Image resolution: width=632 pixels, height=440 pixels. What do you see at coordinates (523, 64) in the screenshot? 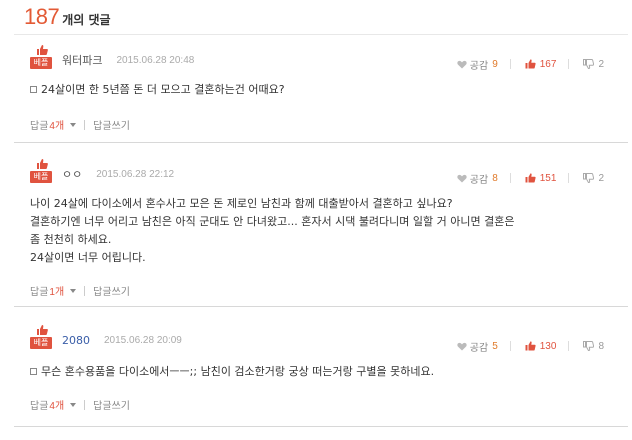
I see `comment-stats: 공감 9 167 2` at bounding box center [523, 64].